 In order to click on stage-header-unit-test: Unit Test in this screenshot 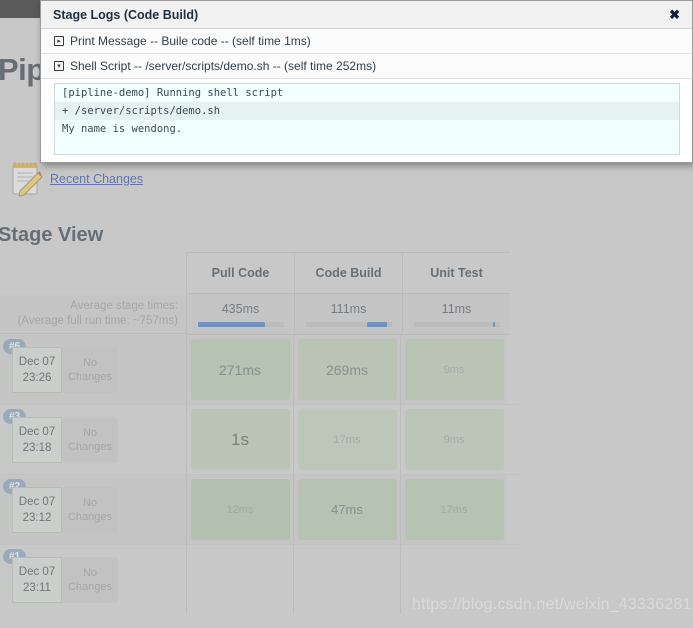, I will do `click(456, 273)`.